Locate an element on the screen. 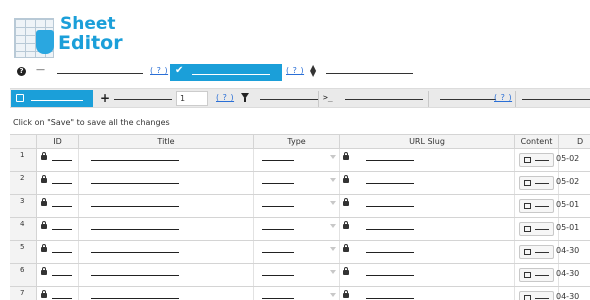 The width and height of the screenshot is (590, 300). help-link-1: ( ? ) is located at coordinates (159, 70).